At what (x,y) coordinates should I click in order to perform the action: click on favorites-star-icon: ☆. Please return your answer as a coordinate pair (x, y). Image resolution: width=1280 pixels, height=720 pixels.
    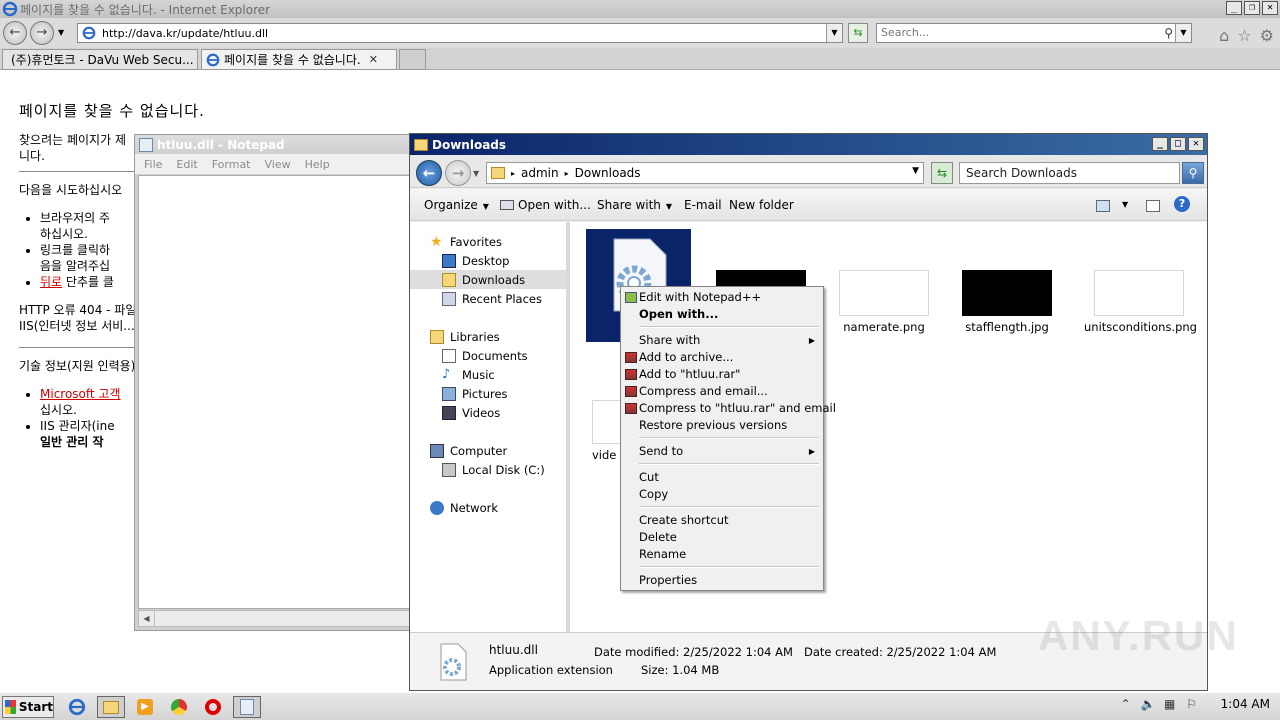
    Looking at the image, I should click on (1244, 35).